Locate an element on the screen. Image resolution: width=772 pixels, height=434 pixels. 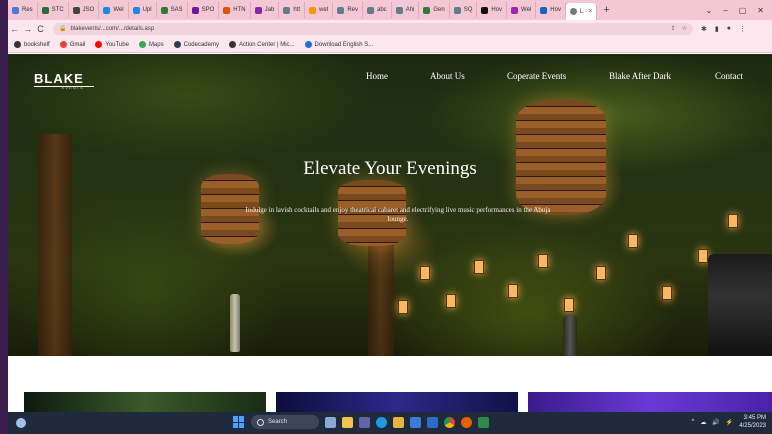
battery-icon: ⚡ is located at coordinates (729, 422).